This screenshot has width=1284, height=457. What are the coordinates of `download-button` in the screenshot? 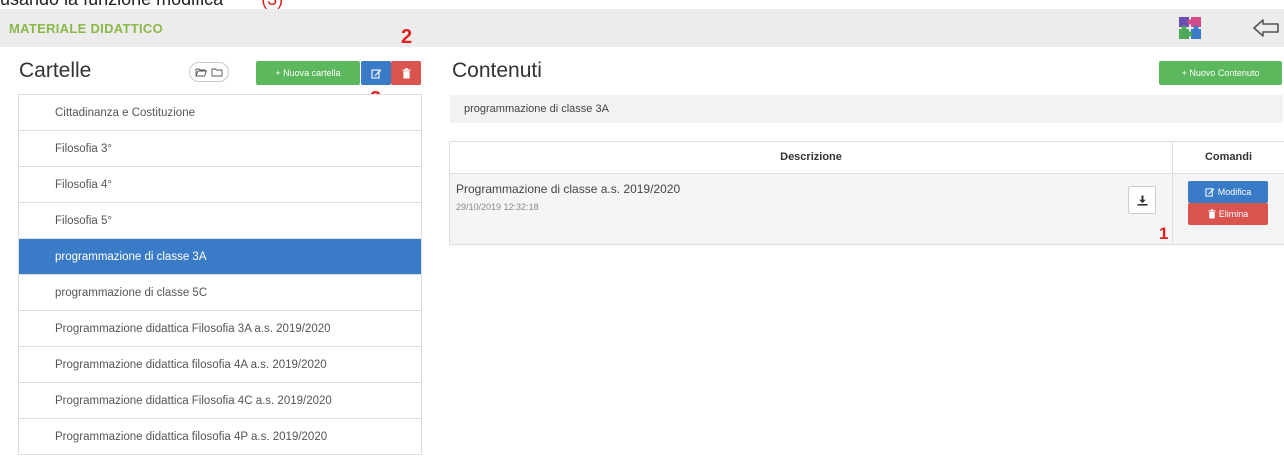 It's located at (1142, 200).